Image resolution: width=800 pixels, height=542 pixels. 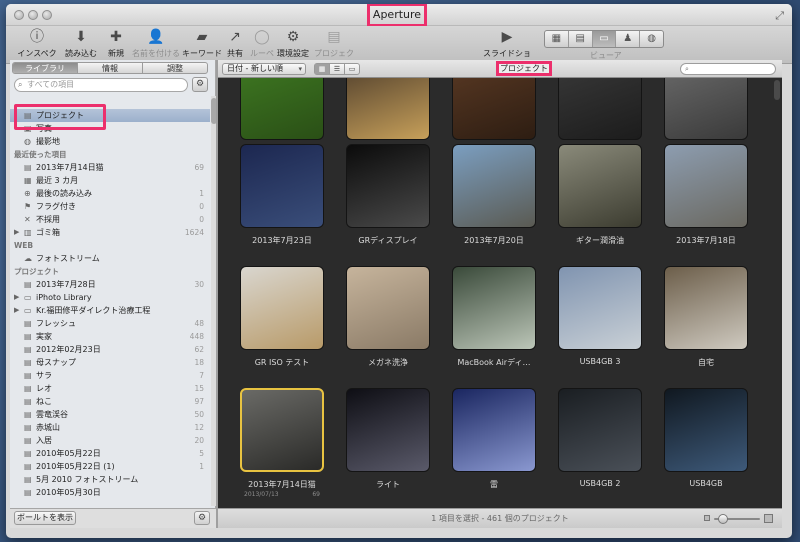 I want to click on grid-scroll-thumb, so click(x=777, y=90).